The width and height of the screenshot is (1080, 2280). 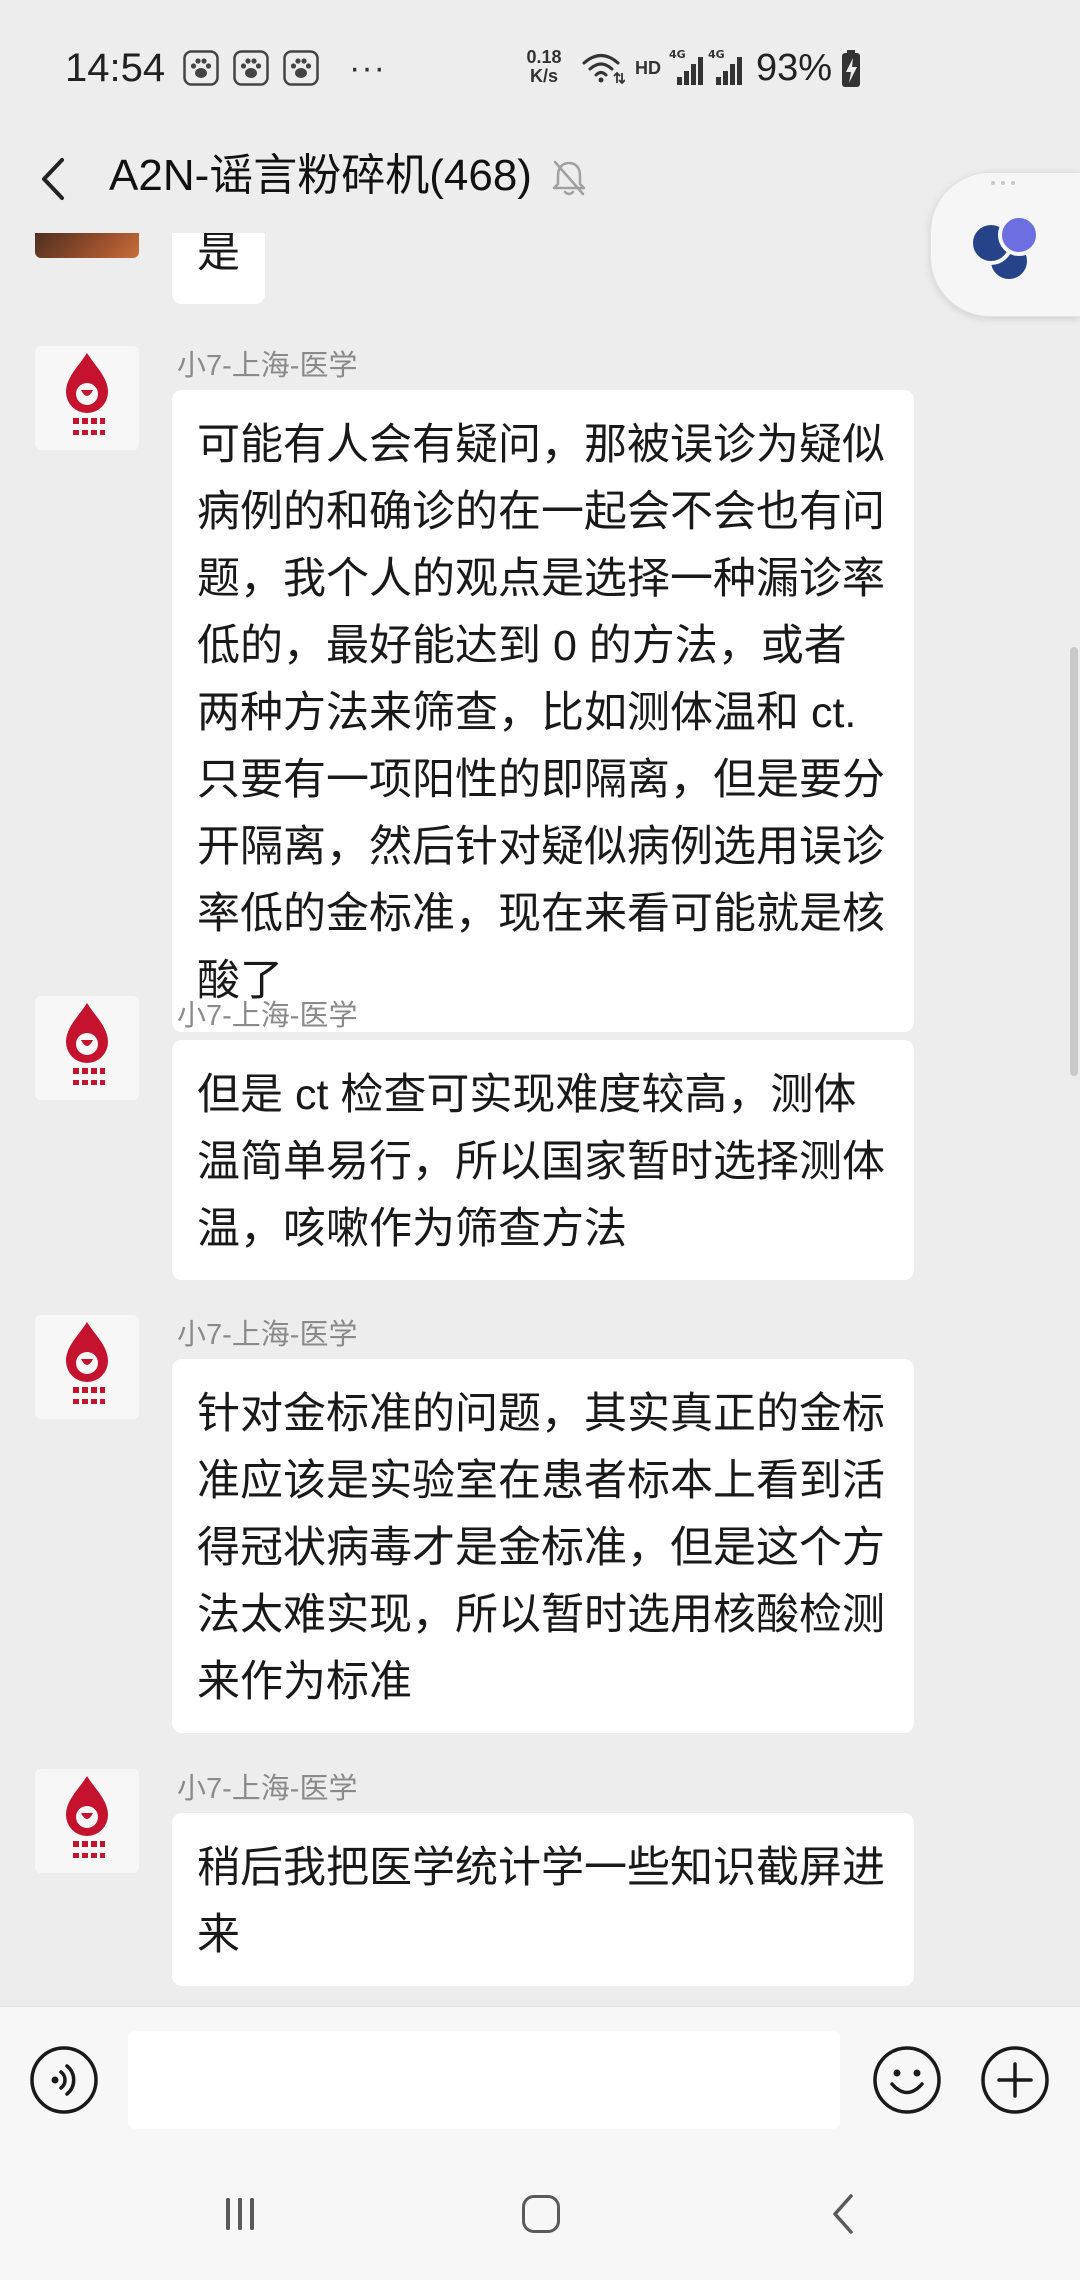 What do you see at coordinates (484, 2080) in the screenshot?
I see `message-input` at bounding box center [484, 2080].